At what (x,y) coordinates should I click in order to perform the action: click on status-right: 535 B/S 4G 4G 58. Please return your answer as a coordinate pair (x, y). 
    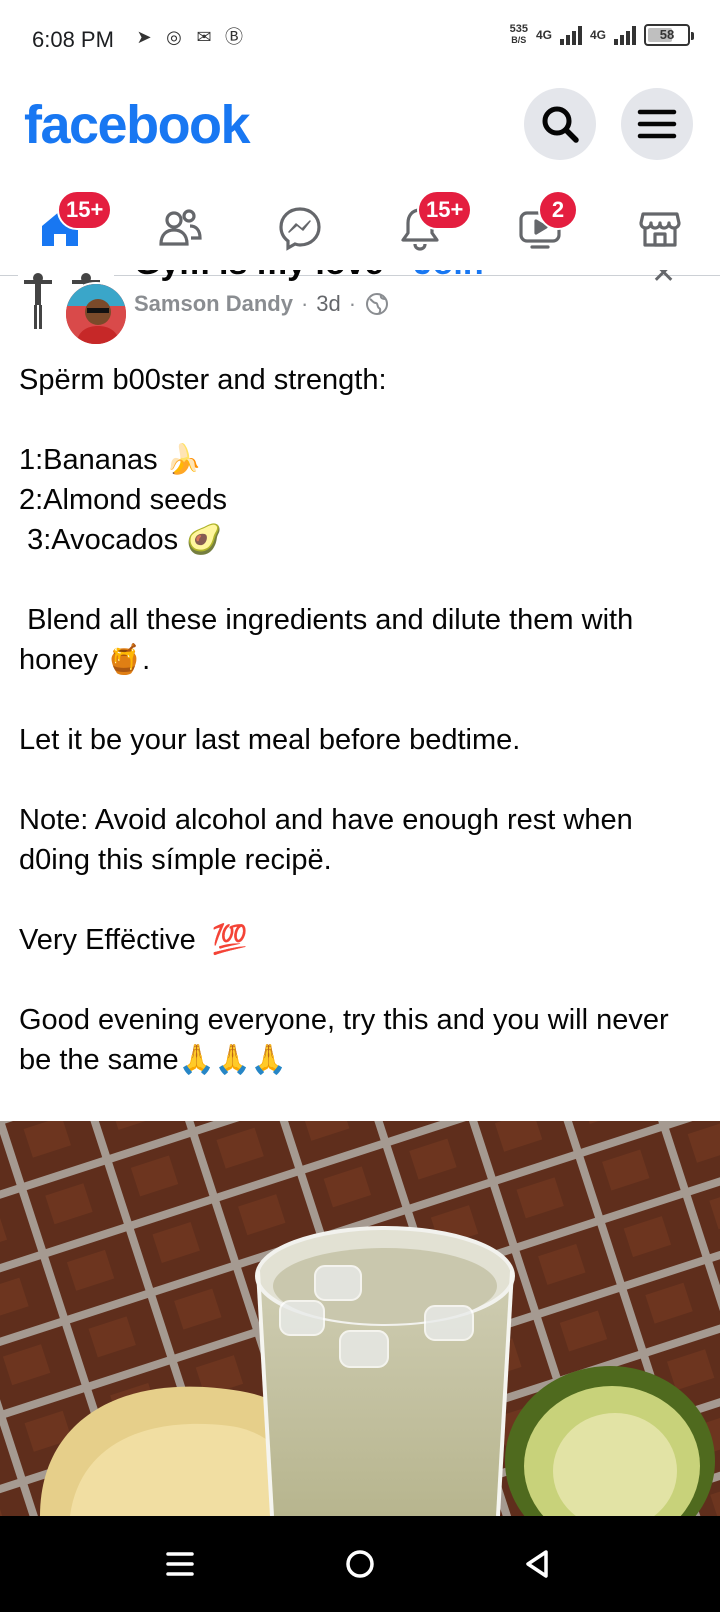
    Looking at the image, I should click on (602, 35).